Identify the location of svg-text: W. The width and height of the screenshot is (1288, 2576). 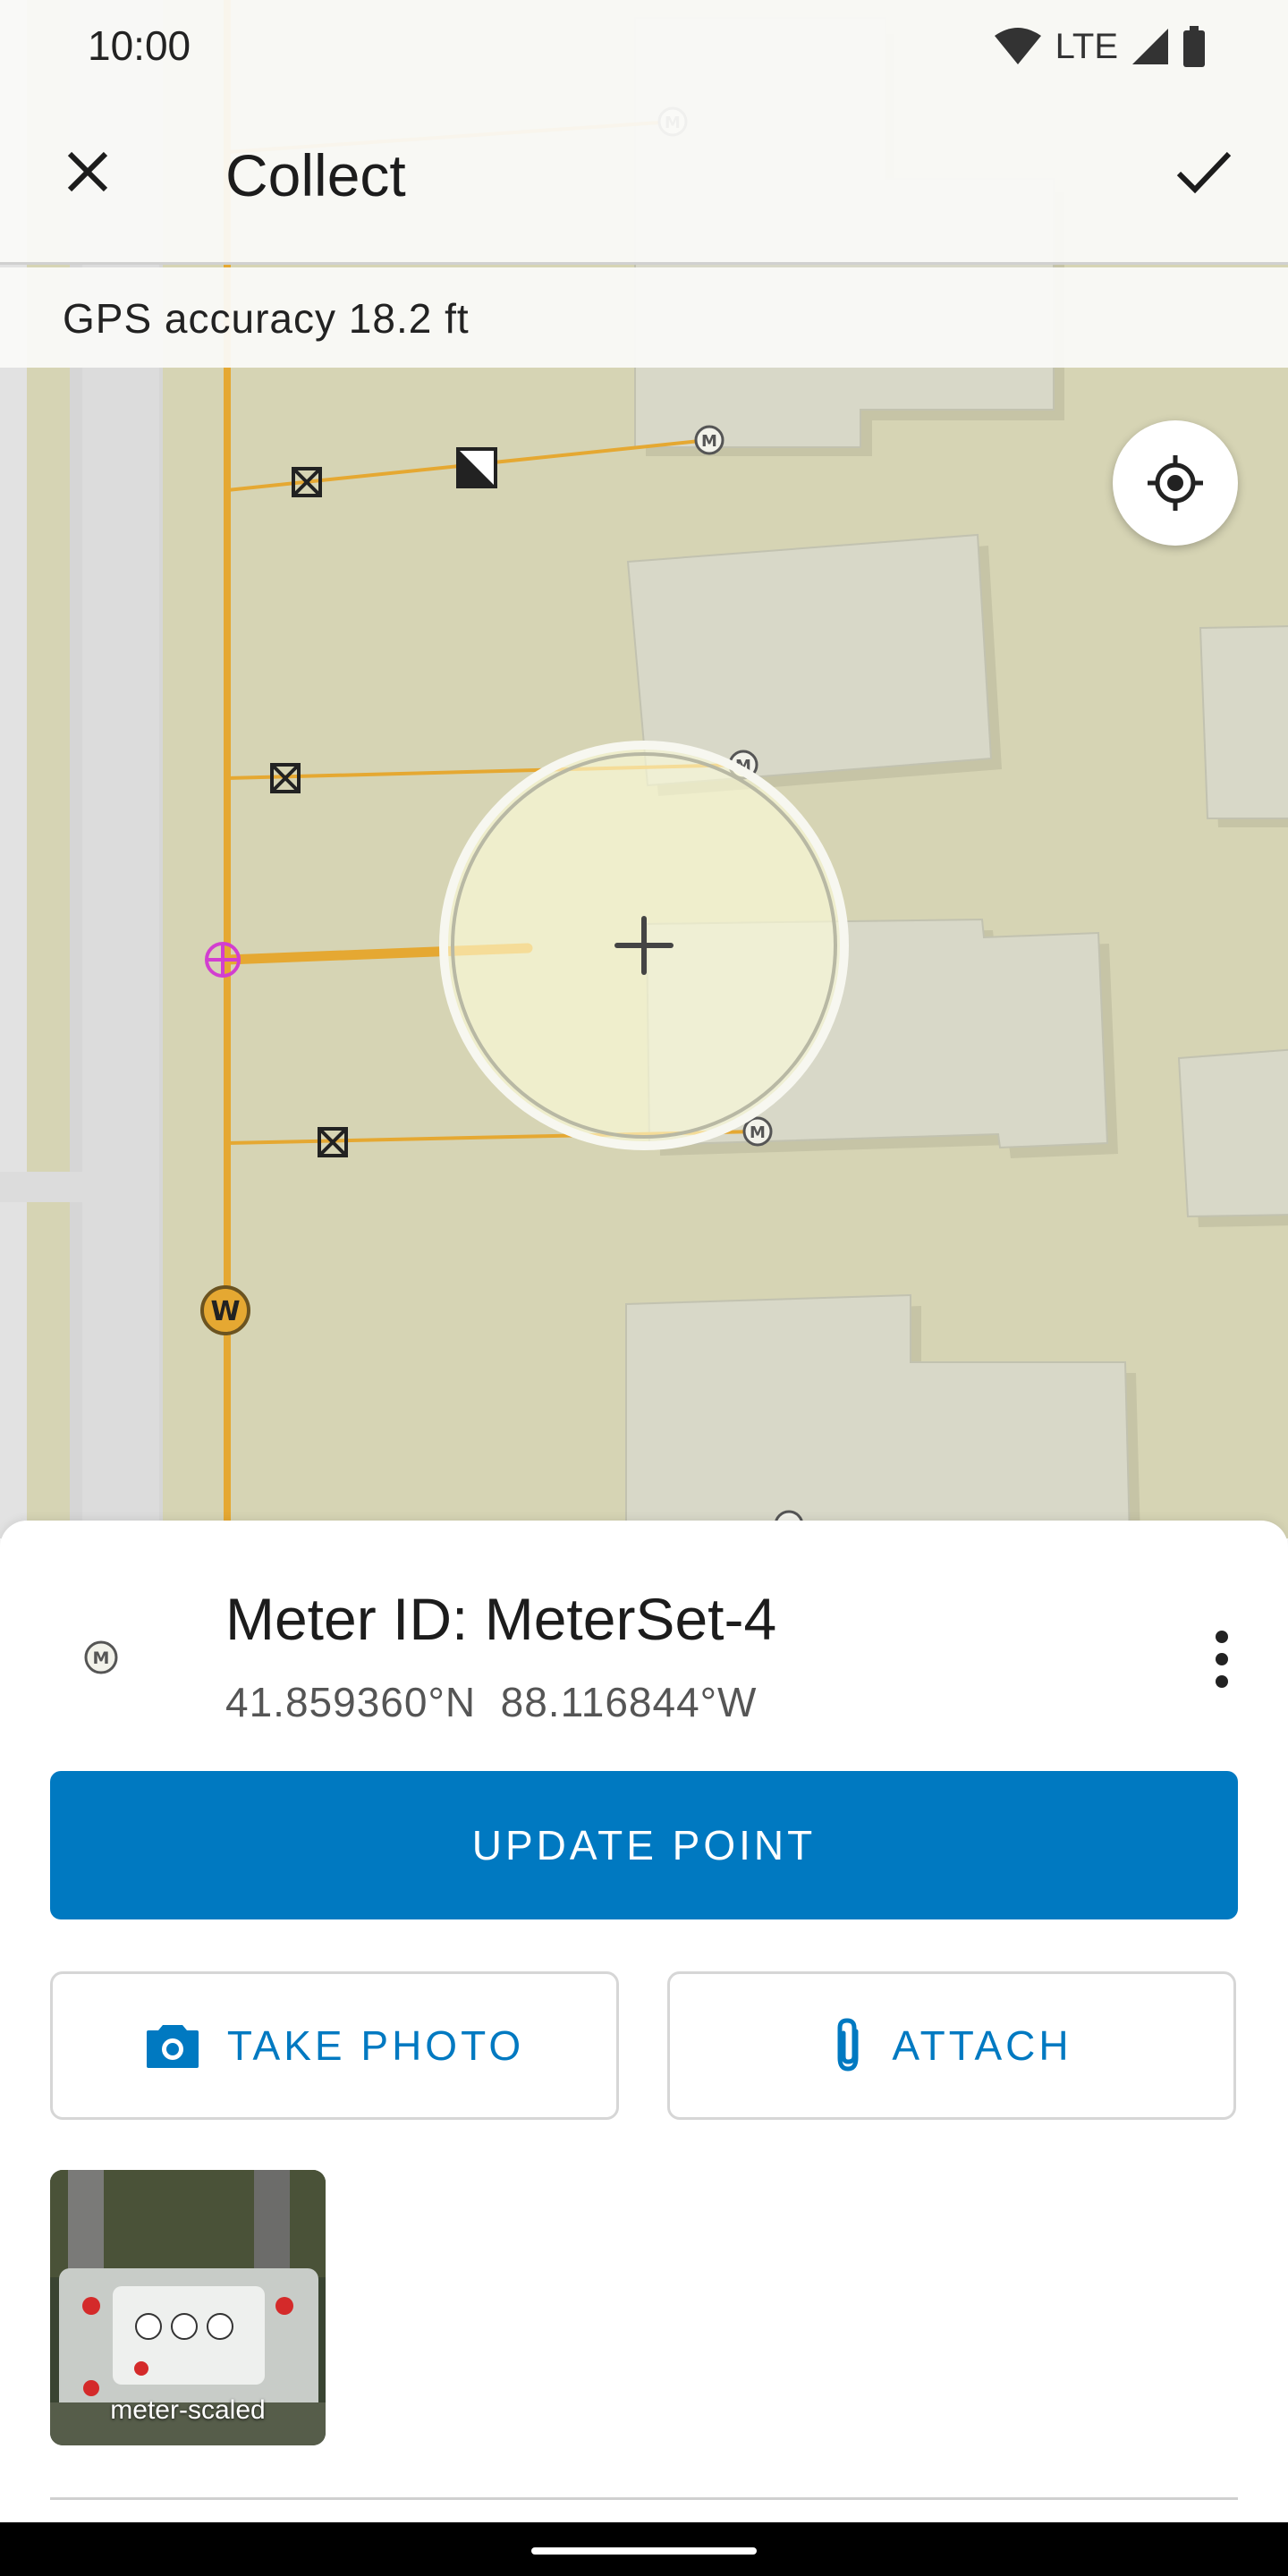
(225, 1311).